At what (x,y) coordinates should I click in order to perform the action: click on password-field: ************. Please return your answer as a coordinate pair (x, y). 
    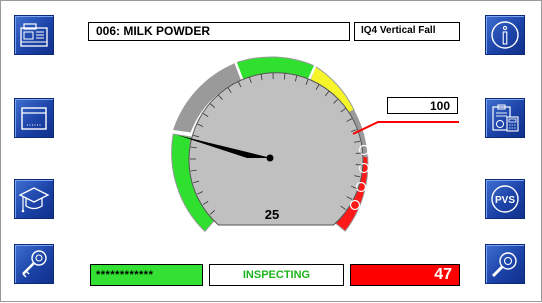
    Looking at the image, I should click on (146, 275).